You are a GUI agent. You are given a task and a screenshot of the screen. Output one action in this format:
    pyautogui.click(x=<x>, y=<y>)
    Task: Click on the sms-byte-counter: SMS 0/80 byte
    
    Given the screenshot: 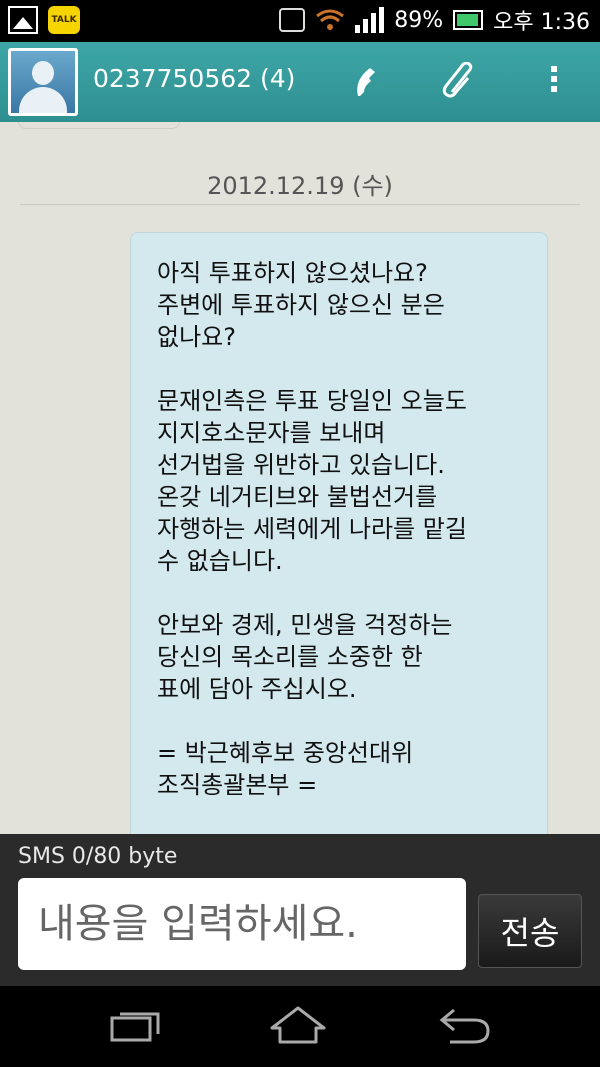 What is the action you would take?
    pyautogui.click(x=98, y=856)
    